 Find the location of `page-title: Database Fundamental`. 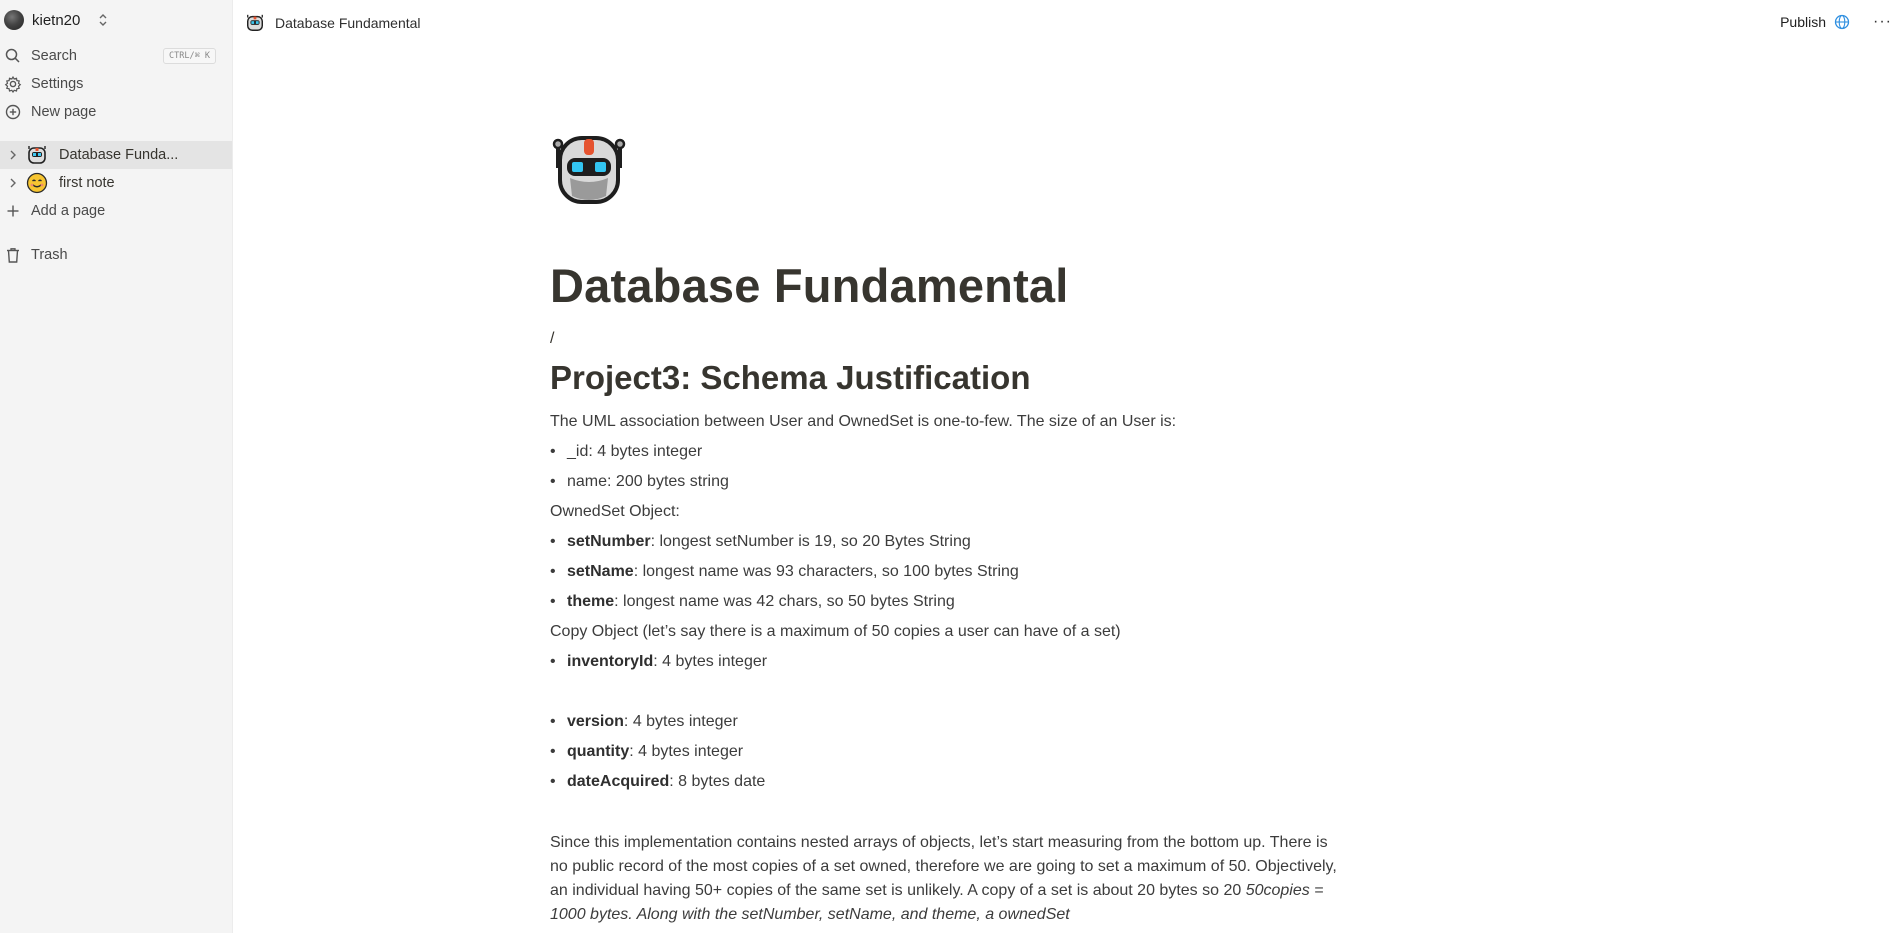

page-title: Database Fundamental is located at coordinates (809, 285).